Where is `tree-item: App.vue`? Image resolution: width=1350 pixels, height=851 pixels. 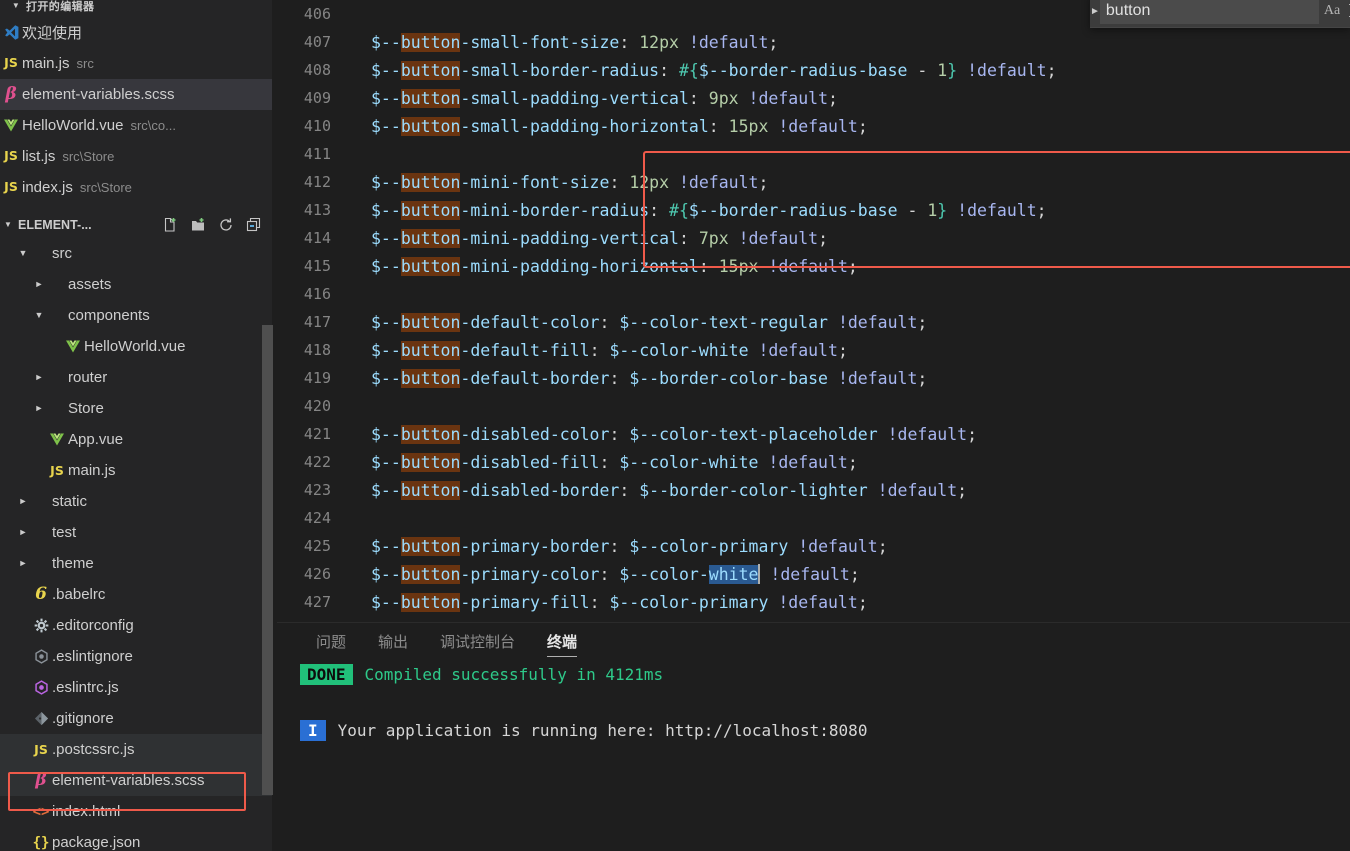
tree-item: App.vue is located at coordinates (138, 439).